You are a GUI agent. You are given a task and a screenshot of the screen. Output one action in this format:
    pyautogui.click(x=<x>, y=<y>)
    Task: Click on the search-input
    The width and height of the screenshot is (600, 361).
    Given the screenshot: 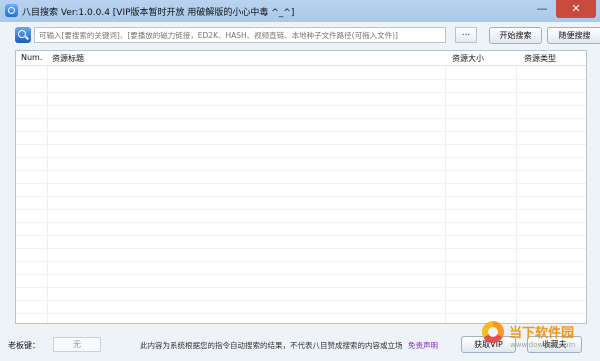 What is the action you would take?
    pyautogui.click(x=240, y=35)
    